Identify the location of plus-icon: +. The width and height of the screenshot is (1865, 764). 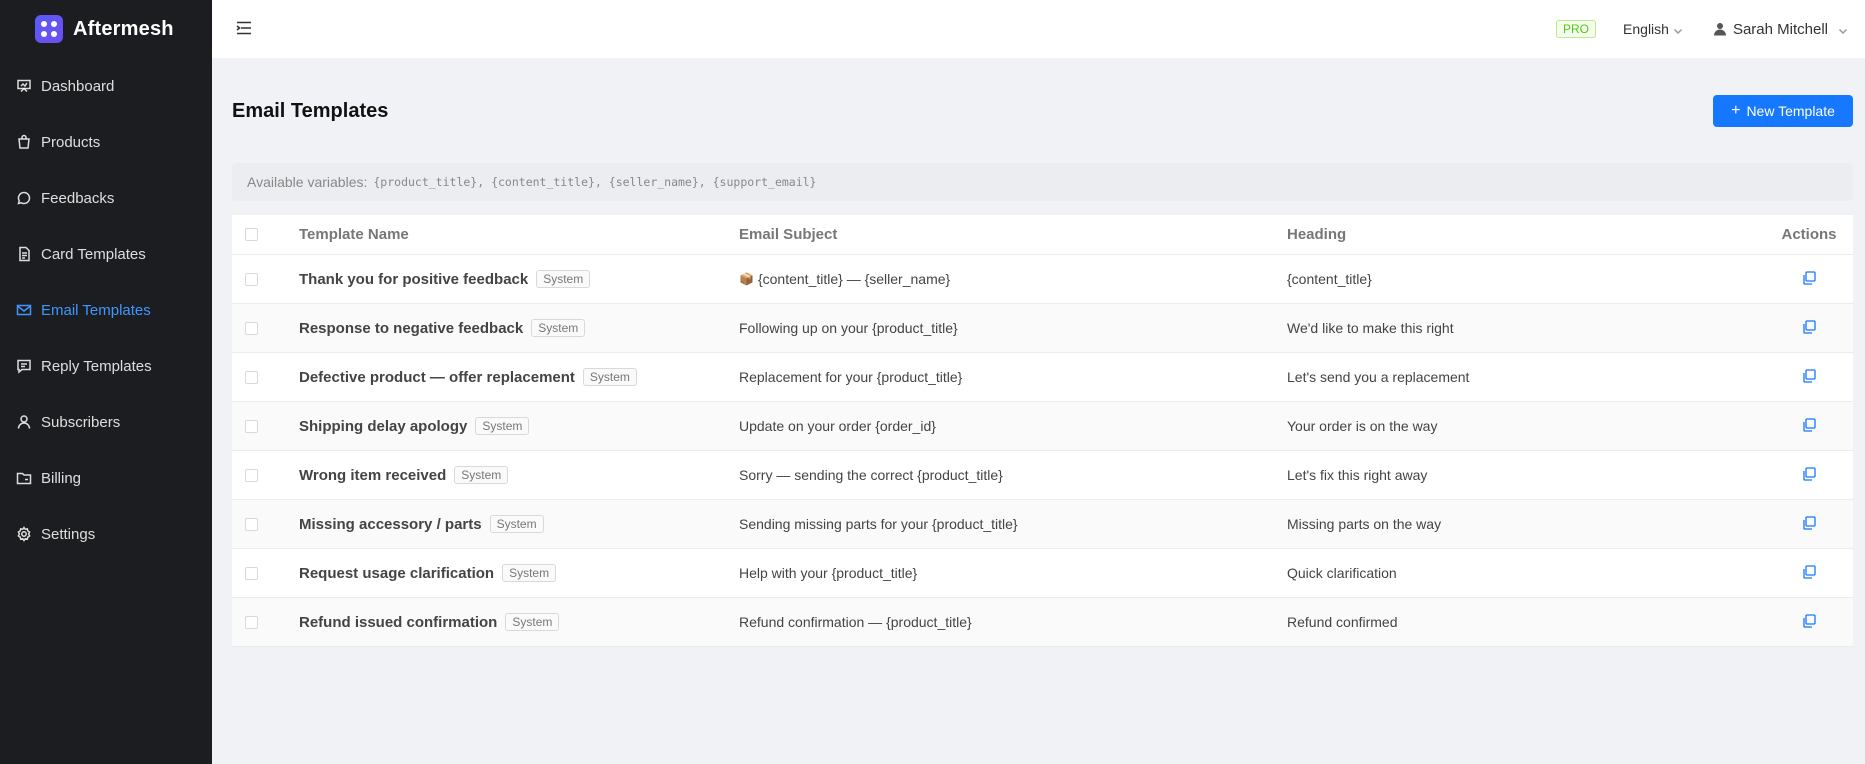
(1736, 110).